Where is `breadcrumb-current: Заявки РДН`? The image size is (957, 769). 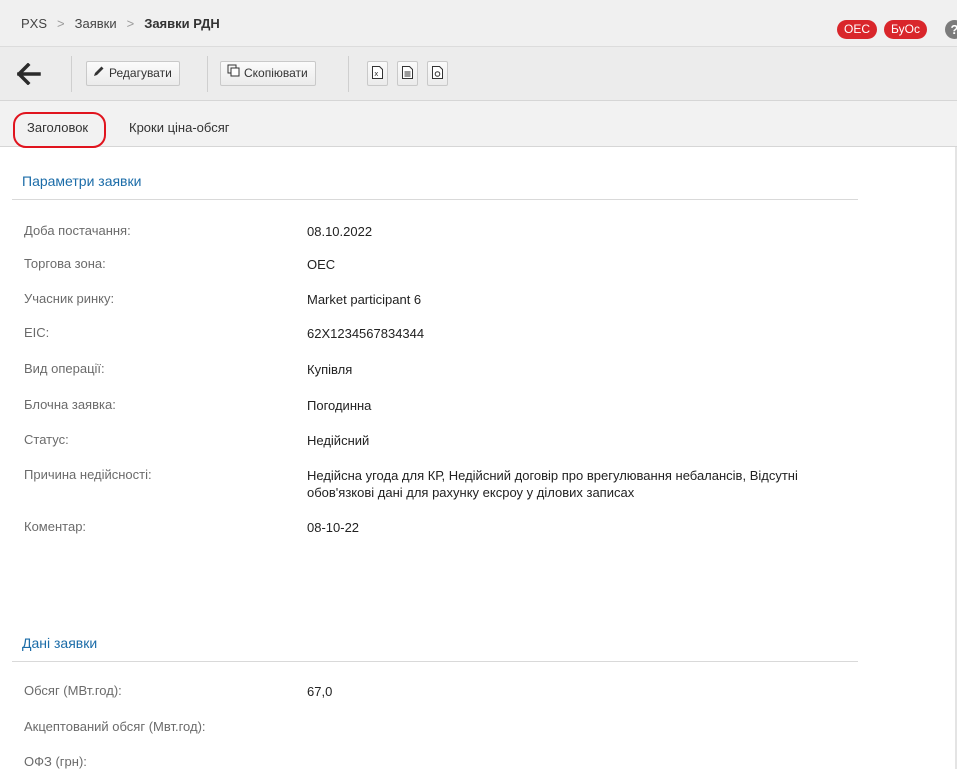
breadcrumb-current: Заявки РДН is located at coordinates (182, 23).